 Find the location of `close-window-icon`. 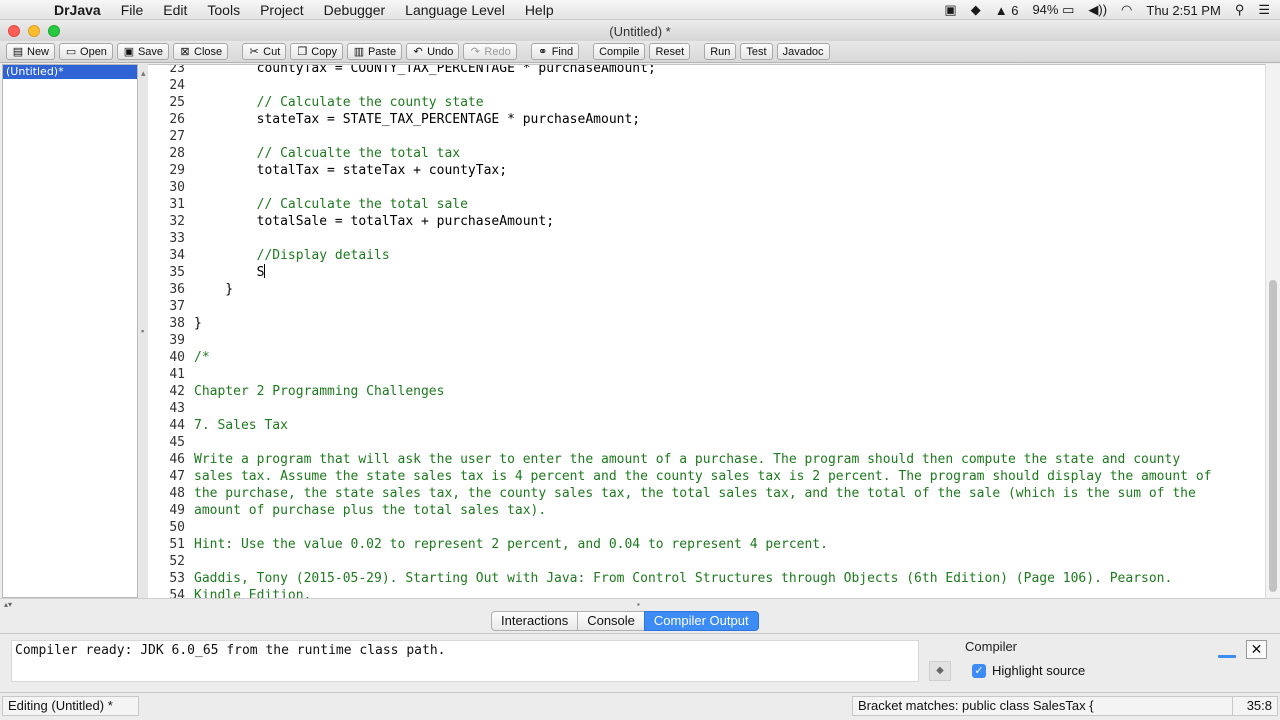

close-window-icon is located at coordinates (14, 31).